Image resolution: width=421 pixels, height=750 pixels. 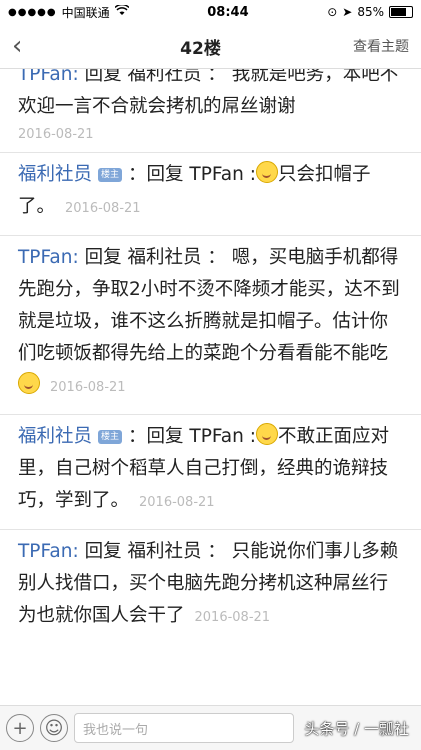 I want to click on battery-fill, so click(x=399, y=12).